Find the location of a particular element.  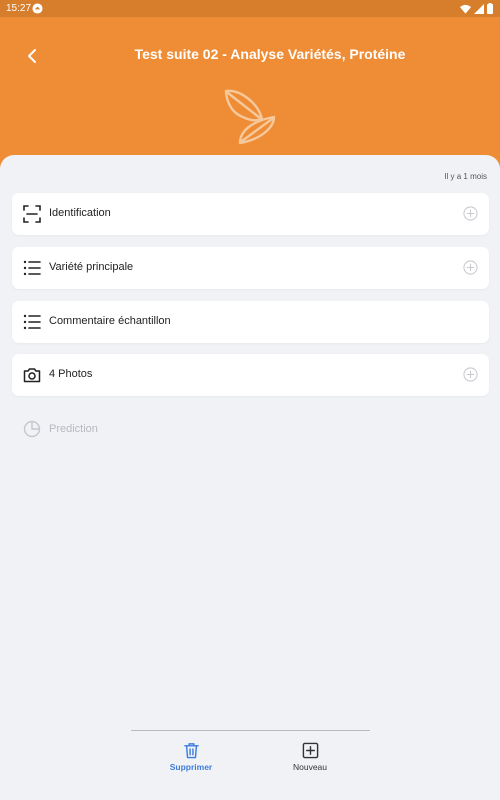

status-icons is located at coordinates (476, 8).